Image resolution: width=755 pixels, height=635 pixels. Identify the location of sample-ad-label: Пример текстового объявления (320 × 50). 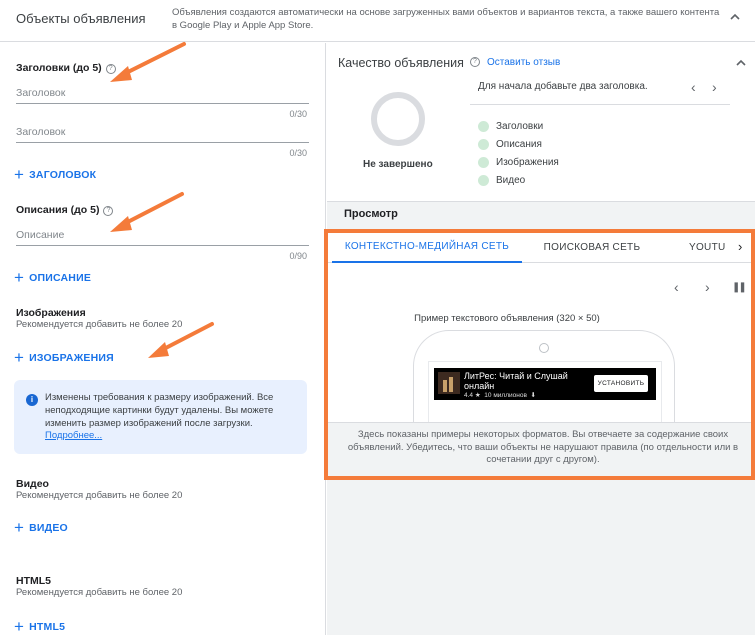
(507, 318).